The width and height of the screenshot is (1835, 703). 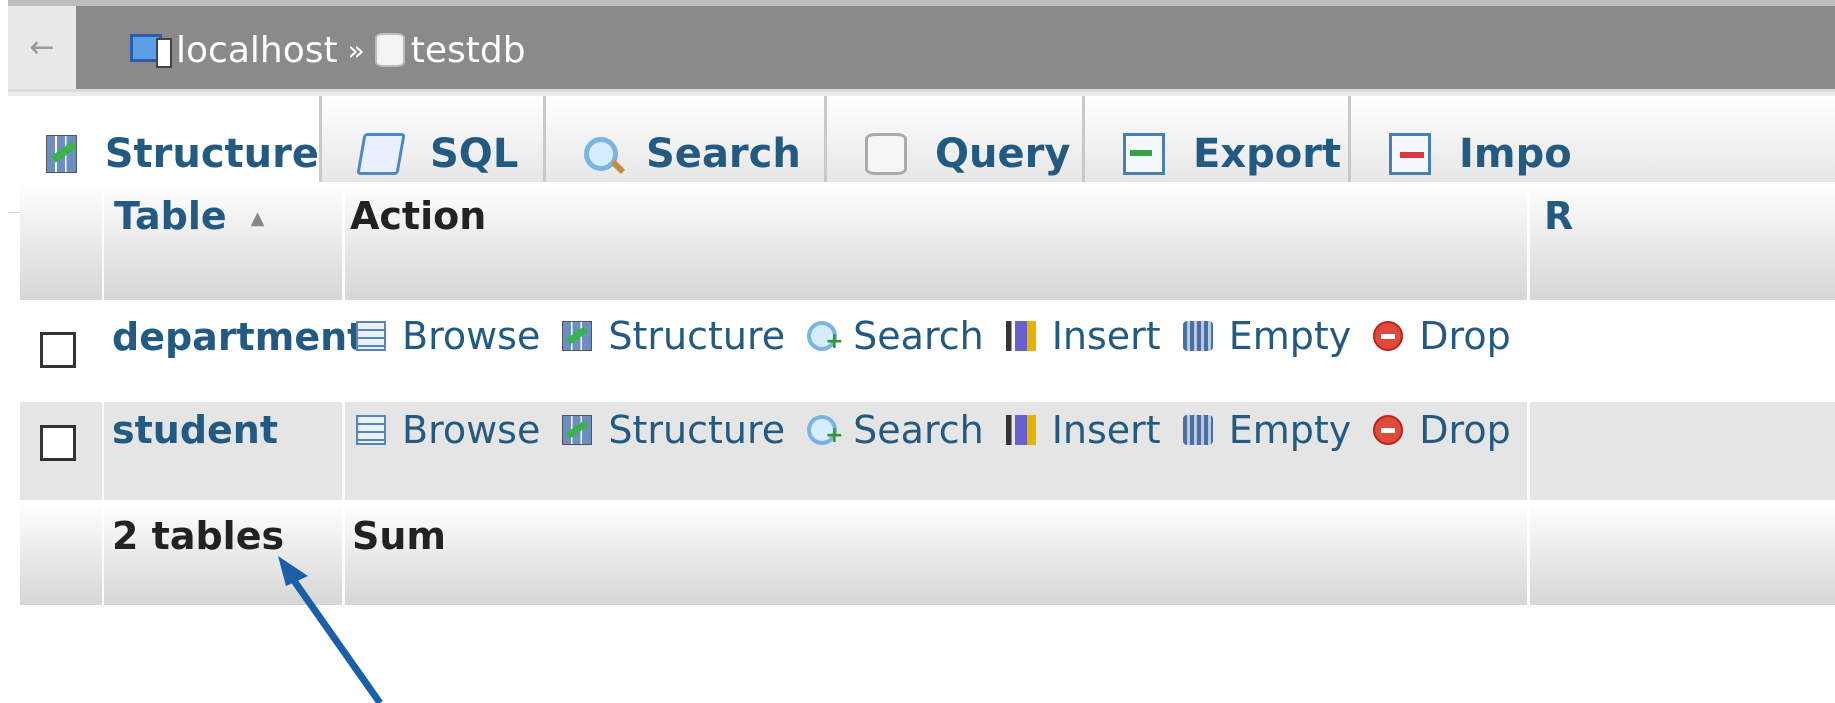 What do you see at coordinates (927, 553) in the screenshot?
I see `table-footer-row: 2 tables Sum` at bounding box center [927, 553].